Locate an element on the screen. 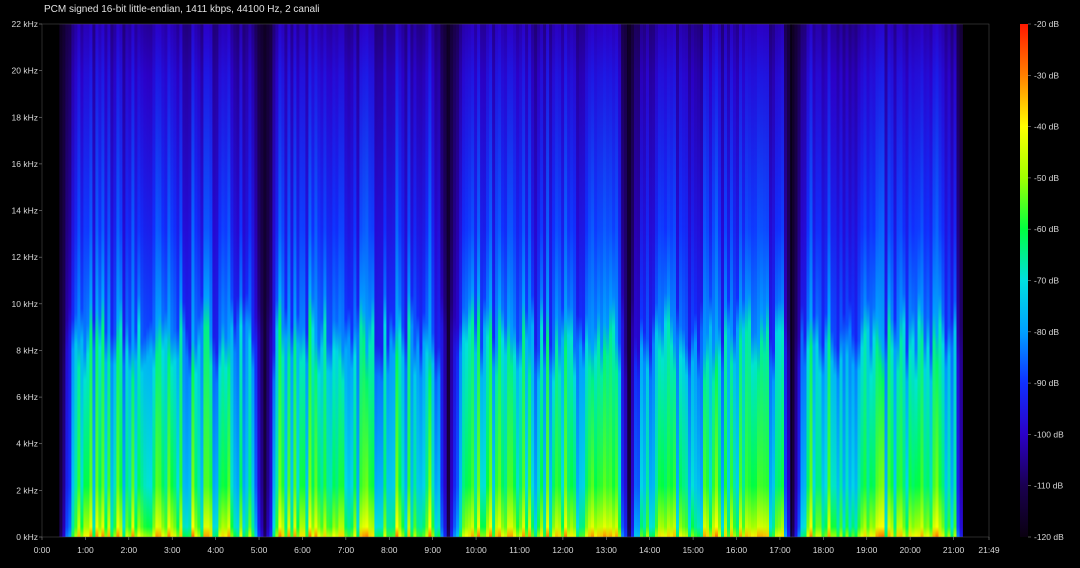  x-tick-label: 10:00 is located at coordinates (476, 550).